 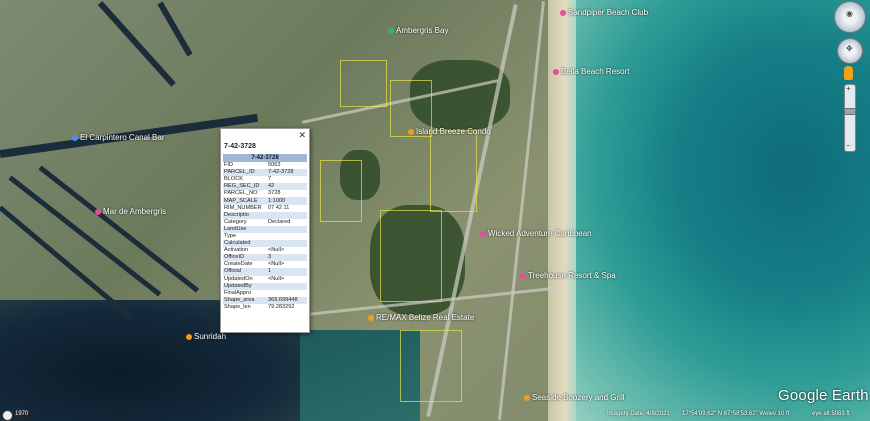 I want to click on attribute-key: Calculated, so click(x=245, y=244).